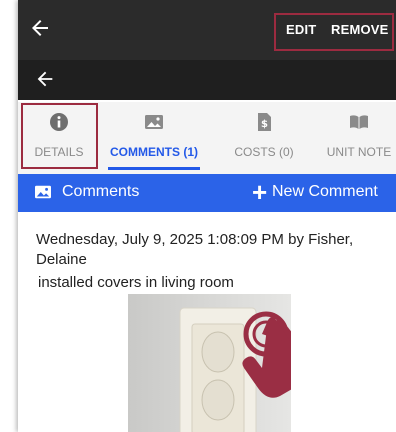  I want to click on edit-button: EDIT, so click(301, 29).